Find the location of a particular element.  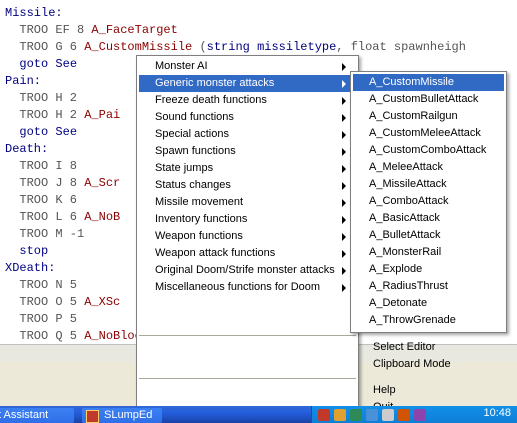

submenu-item-a-basicattack: A_BasicAttack is located at coordinates (428, 218).